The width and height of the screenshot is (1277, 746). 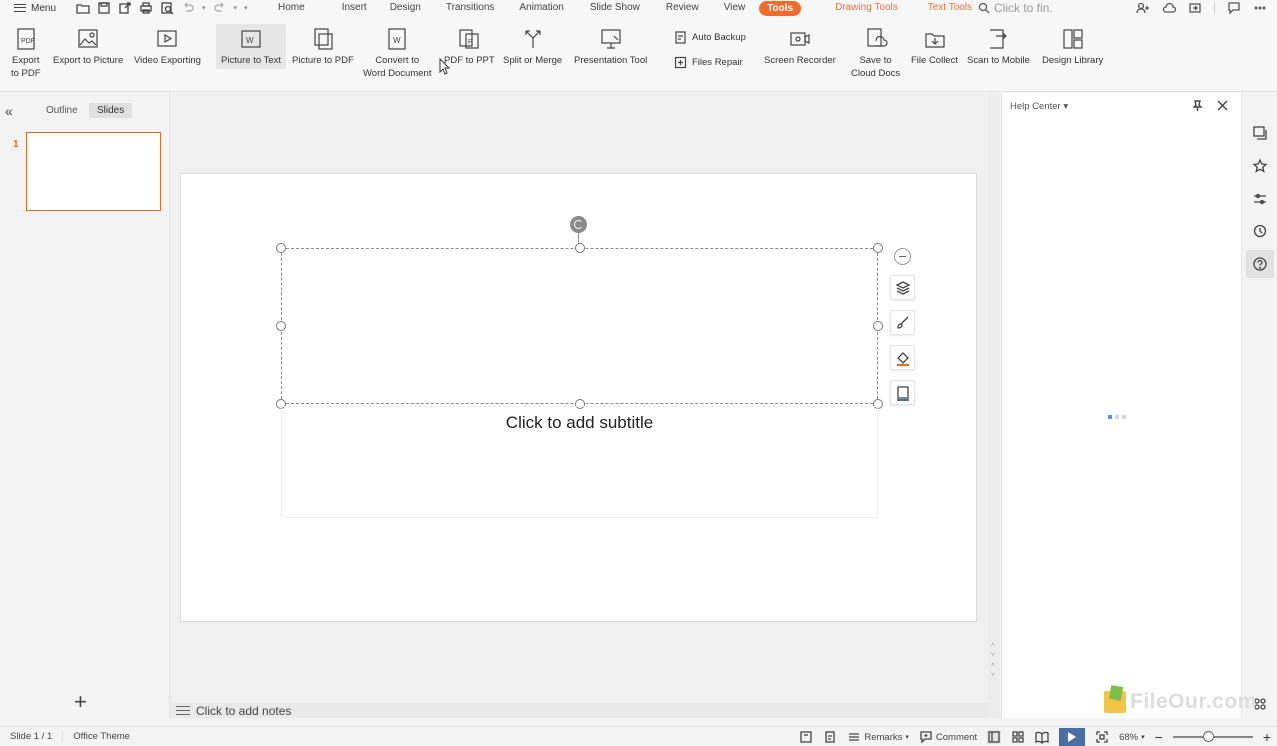 What do you see at coordinates (125, 8) in the screenshot?
I see `export-icon` at bounding box center [125, 8].